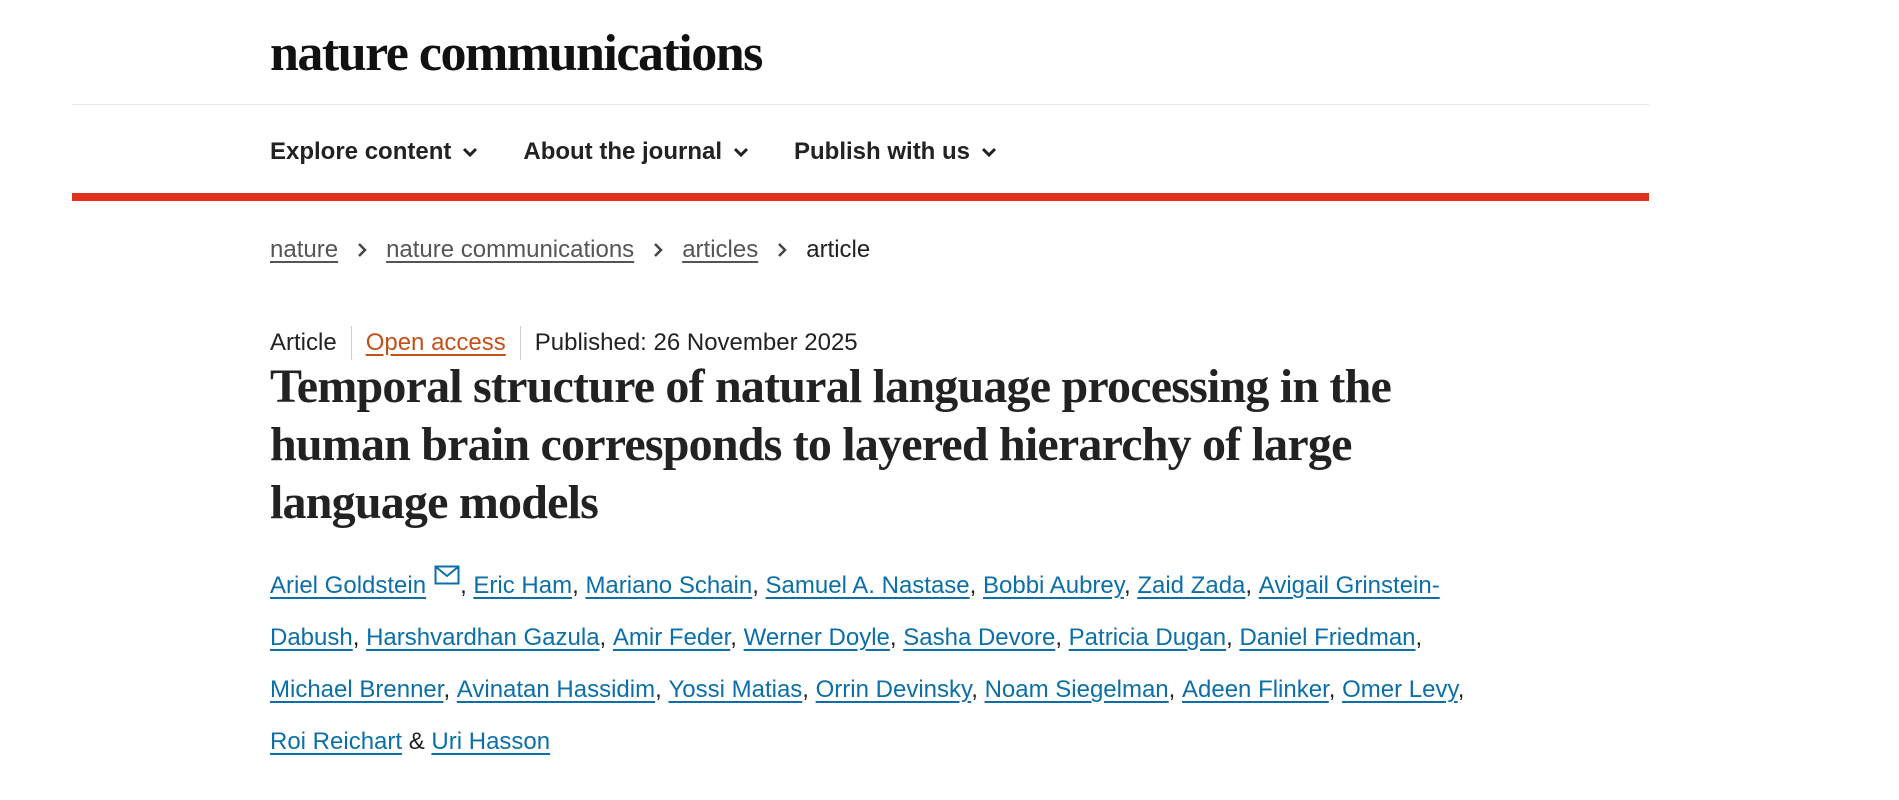 Image resolution: width=1899 pixels, height=800 pixels. I want to click on author-item: Uri Hasson, so click(490, 741).